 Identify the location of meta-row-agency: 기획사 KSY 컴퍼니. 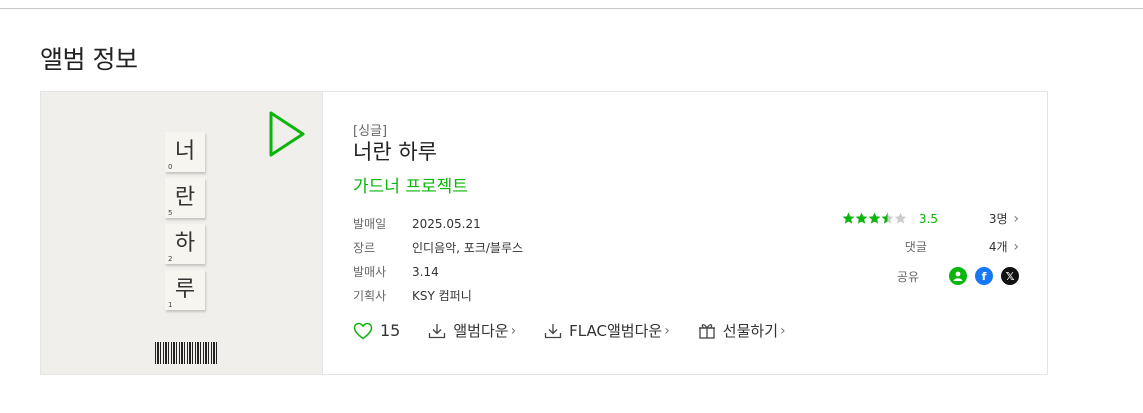
(438, 296).